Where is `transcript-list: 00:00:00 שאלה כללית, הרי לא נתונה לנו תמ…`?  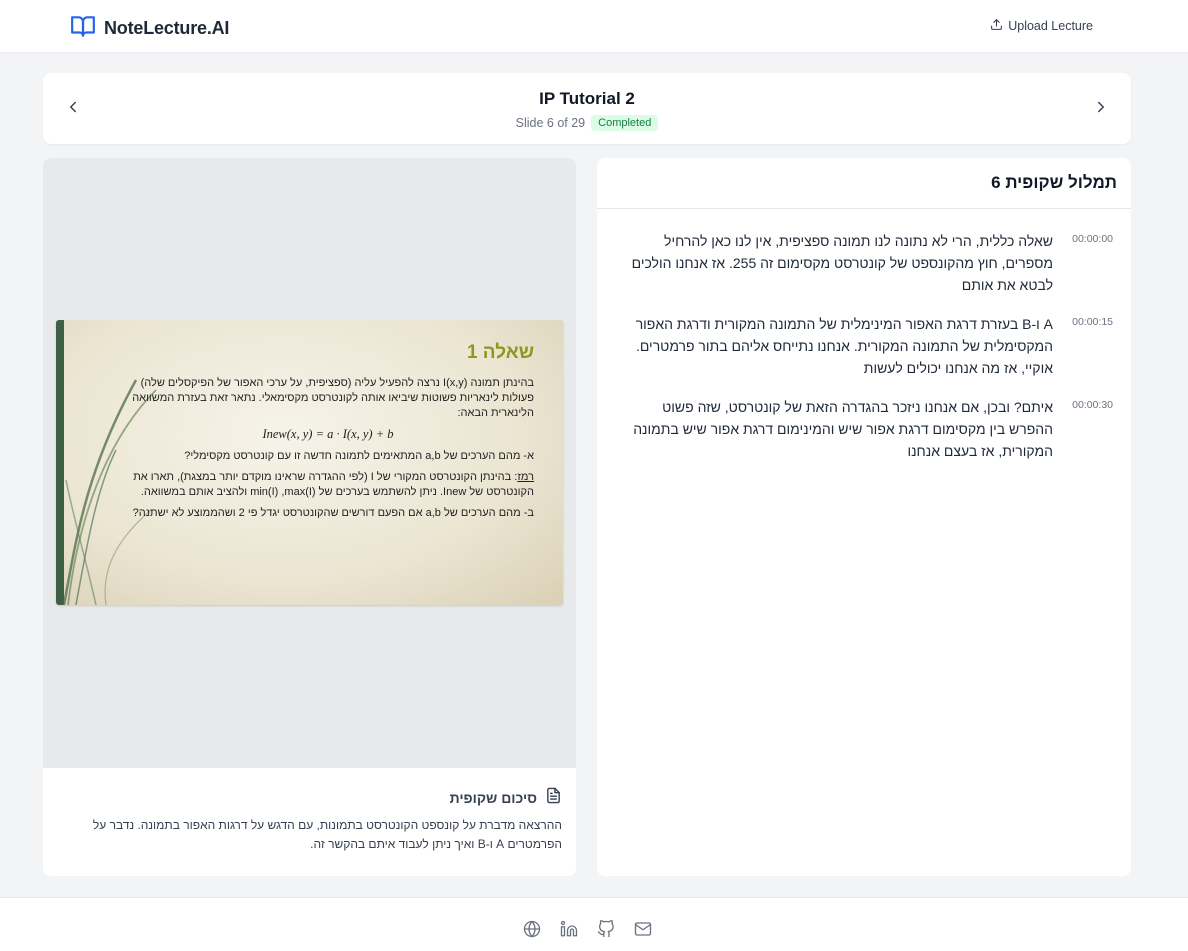
transcript-list: 00:00:00 שאלה כללית, הרי לא נתונה לנו תמ… is located at coordinates (865, 354).